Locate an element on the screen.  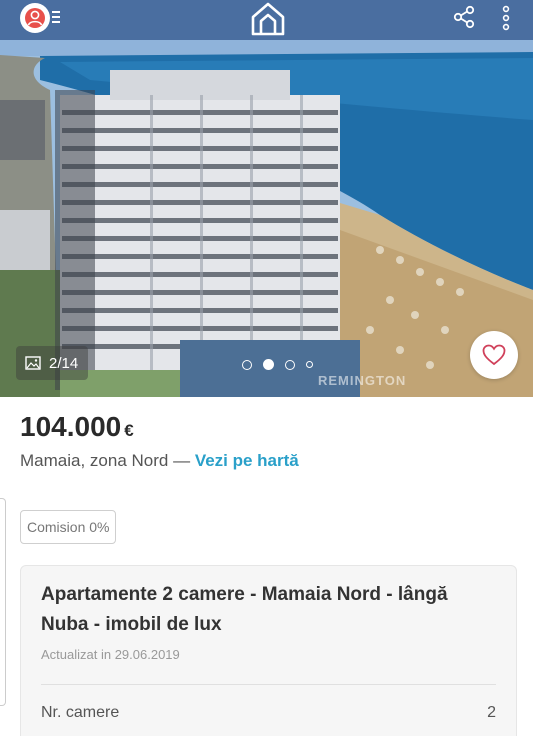
menu-icon is located at coordinates (57, 18).